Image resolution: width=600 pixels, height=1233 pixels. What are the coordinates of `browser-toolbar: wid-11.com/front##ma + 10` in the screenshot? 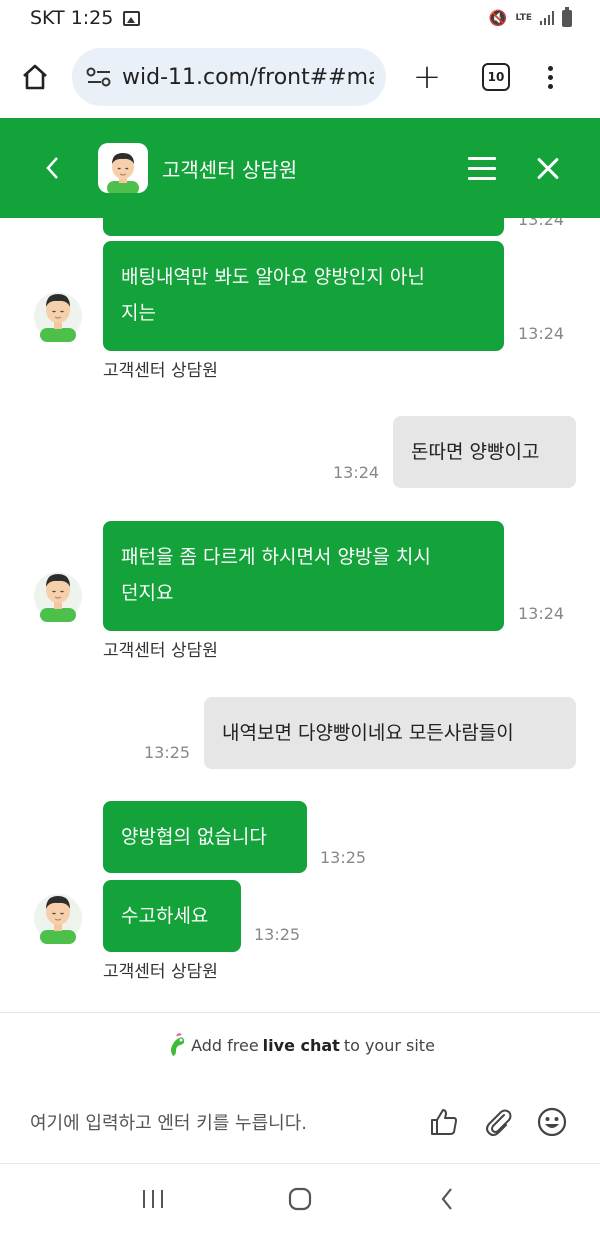 It's located at (300, 77).